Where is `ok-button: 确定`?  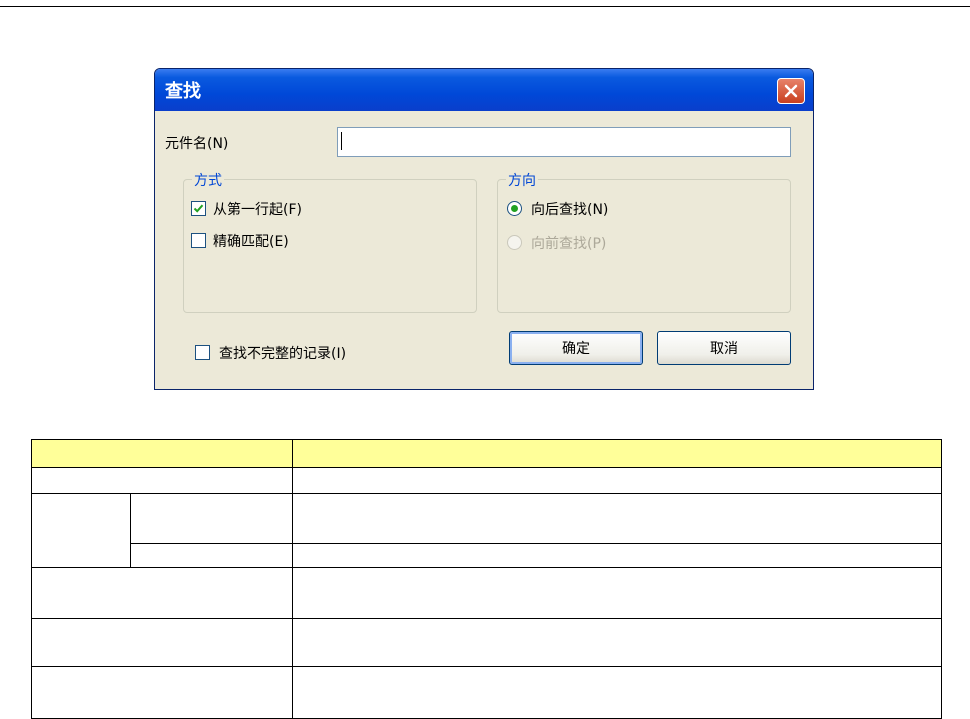 ok-button: 确定 is located at coordinates (576, 348).